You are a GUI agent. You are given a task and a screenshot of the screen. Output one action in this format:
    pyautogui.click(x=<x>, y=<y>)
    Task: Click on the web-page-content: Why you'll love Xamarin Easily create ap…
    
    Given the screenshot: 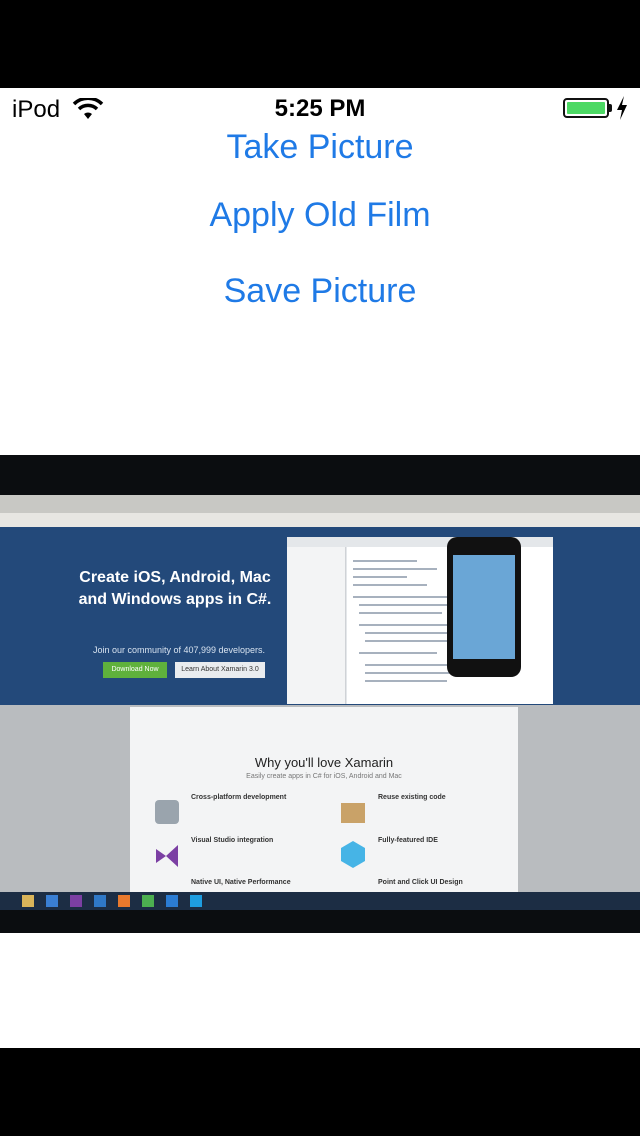 What is the action you would take?
    pyautogui.click(x=324, y=801)
    